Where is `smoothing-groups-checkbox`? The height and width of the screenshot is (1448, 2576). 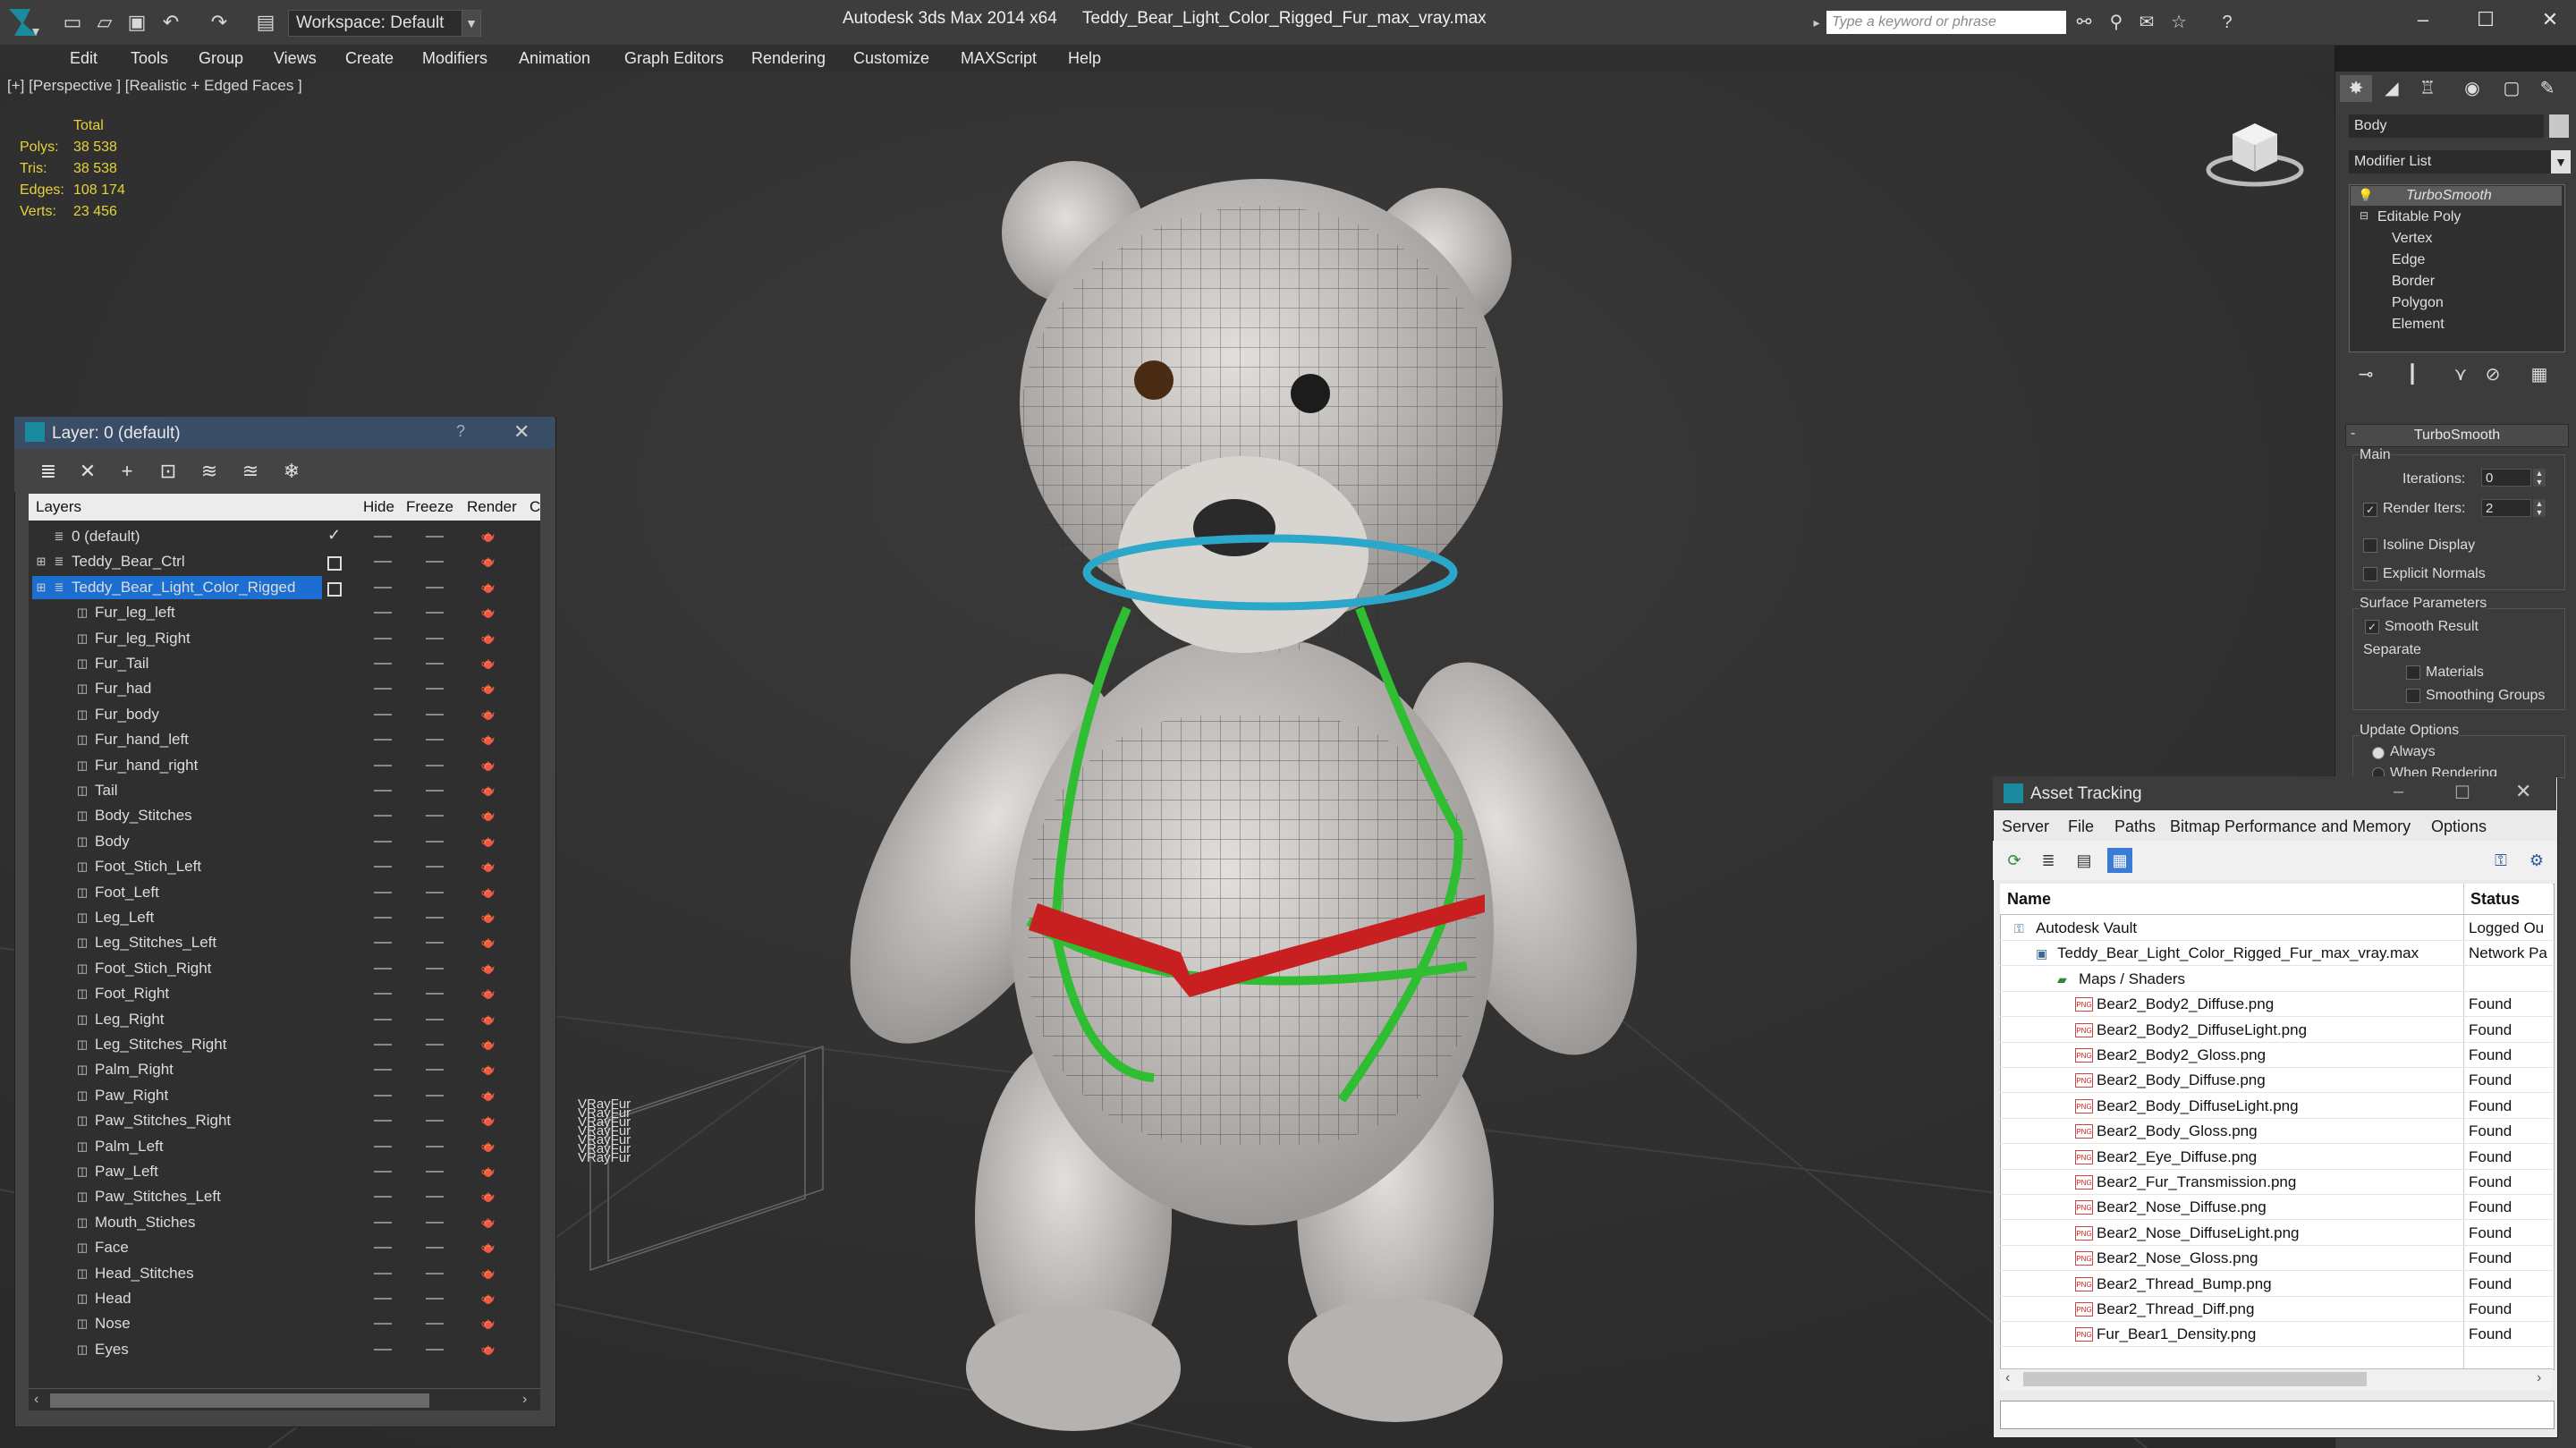 smoothing-groups-checkbox is located at coordinates (2413, 696).